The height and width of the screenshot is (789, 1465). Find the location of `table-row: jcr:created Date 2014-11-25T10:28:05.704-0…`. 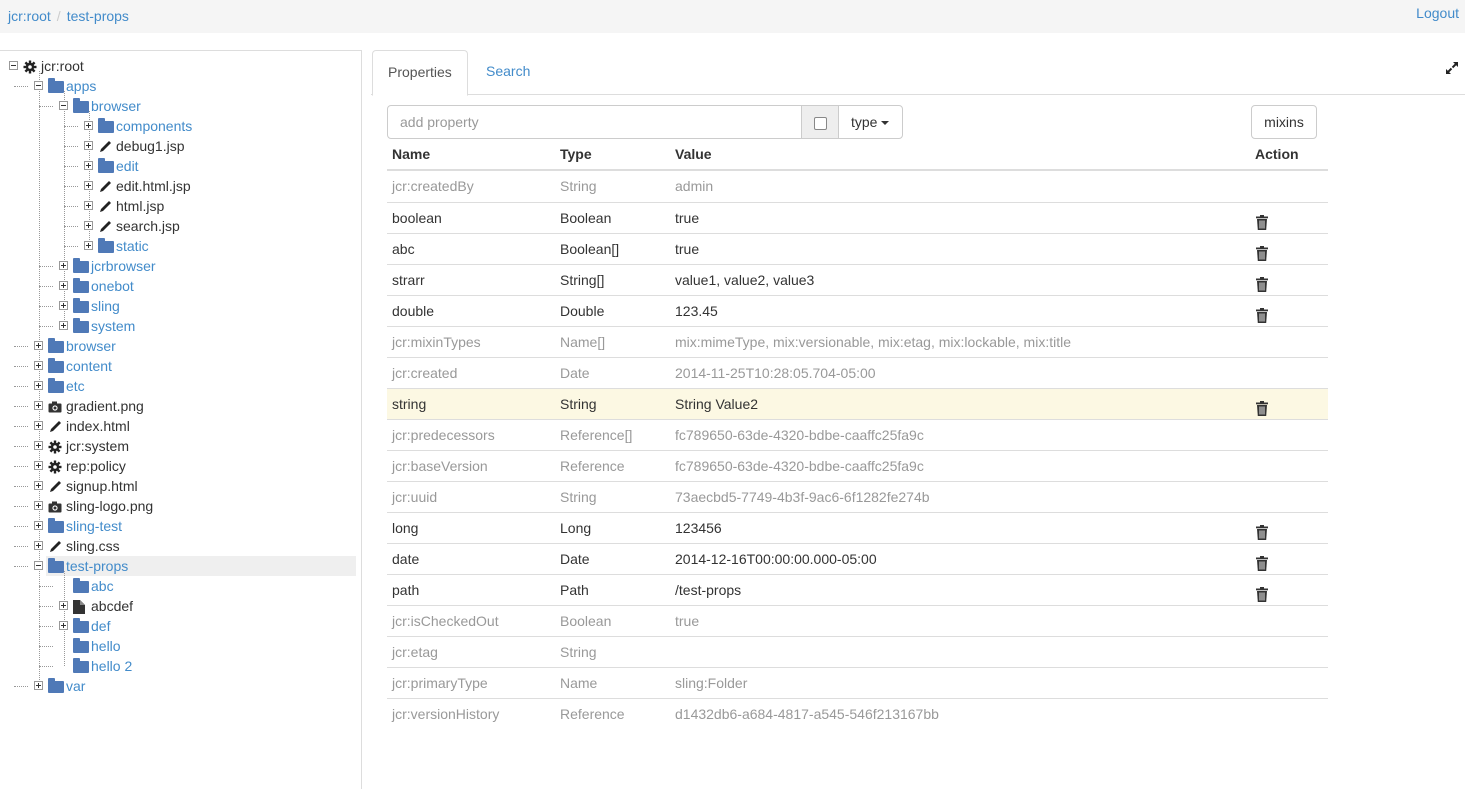

table-row: jcr:created Date 2014-11-25T10:28:05.704-0… is located at coordinates (857, 372).